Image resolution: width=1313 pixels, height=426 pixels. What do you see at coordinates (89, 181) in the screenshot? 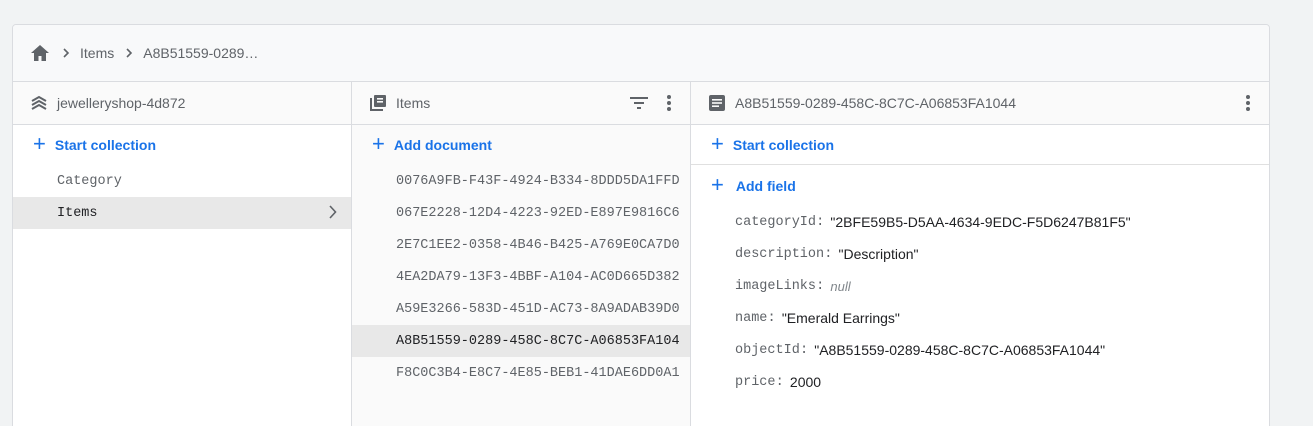
I see `collection-item-label: Category` at bounding box center [89, 181].